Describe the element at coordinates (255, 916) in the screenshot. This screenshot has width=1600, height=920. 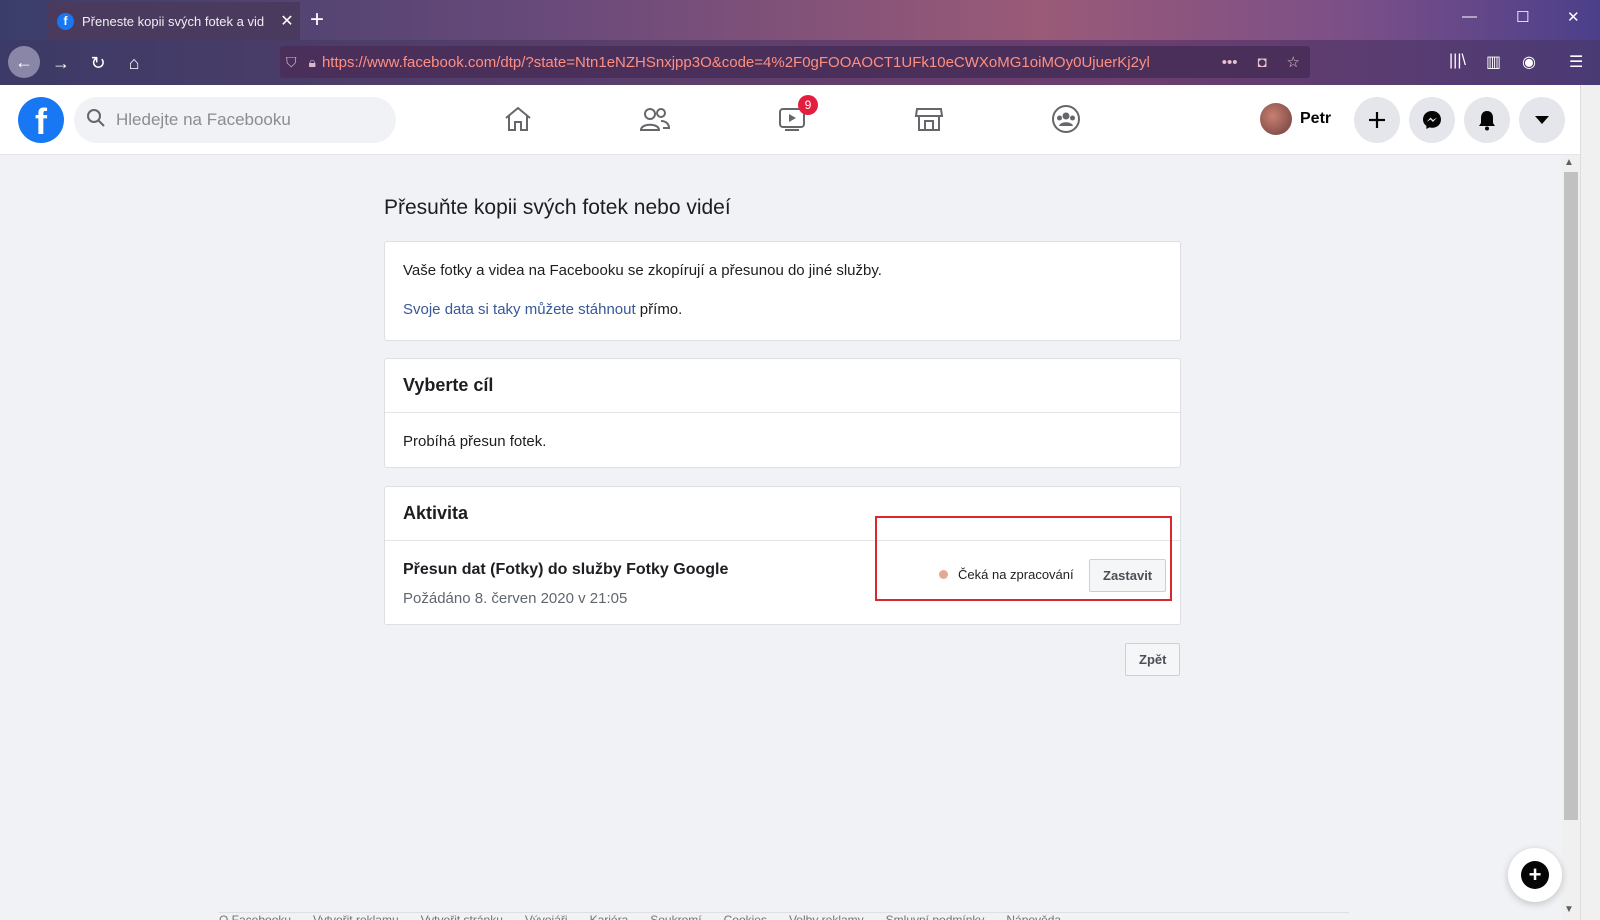
I see `footer-link: O Facebooku` at that location.